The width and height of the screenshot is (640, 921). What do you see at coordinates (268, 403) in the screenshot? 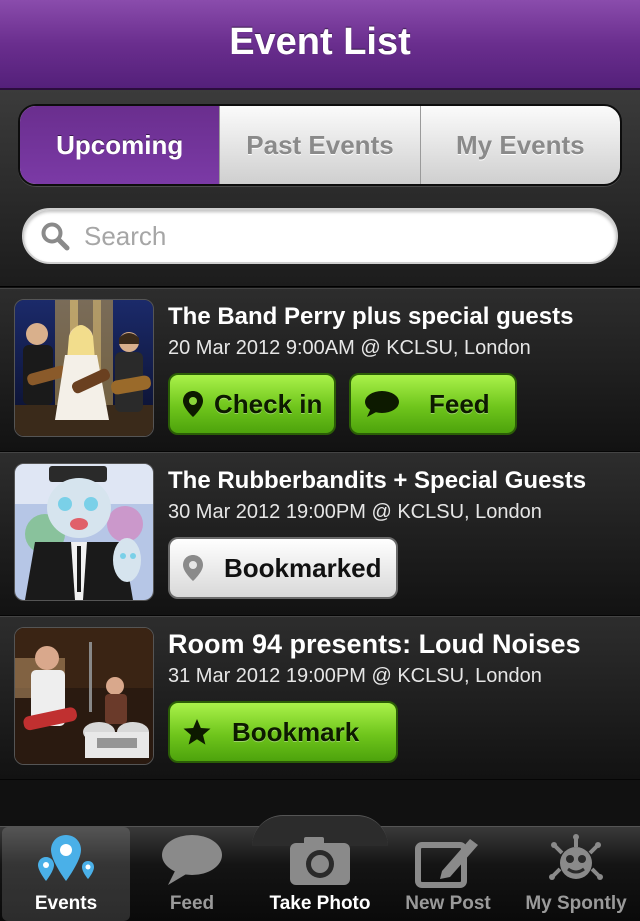
I see `check-in-label: Check in` at bounding box center [268, 403].